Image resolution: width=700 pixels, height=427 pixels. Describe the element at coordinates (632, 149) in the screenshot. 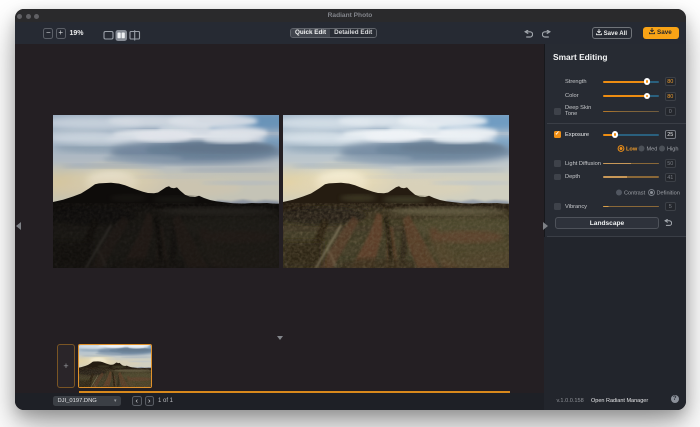

I see `svg-text: Low` at that location.